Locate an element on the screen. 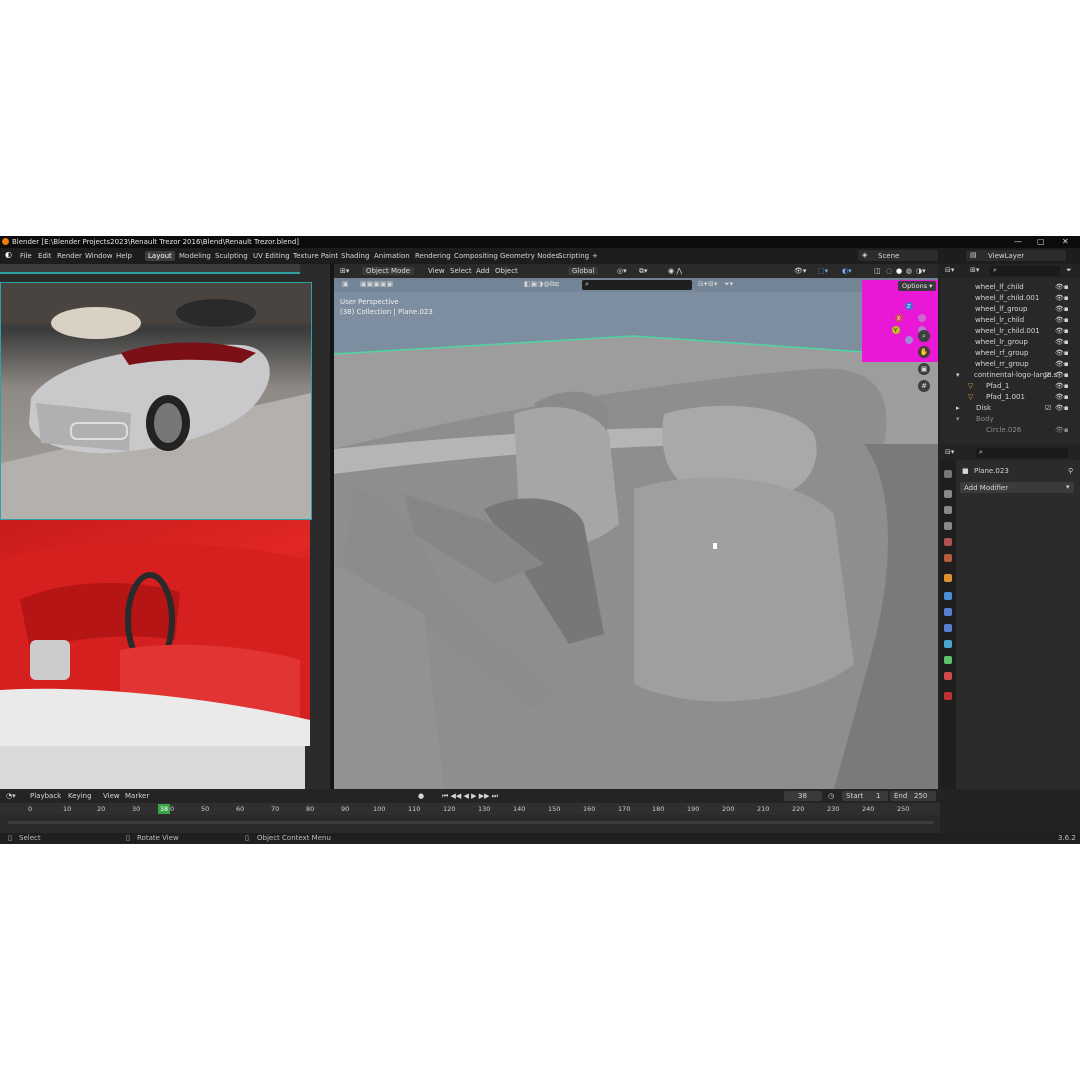 The image size is (1080, 1080). maximize-button: ▢ is located at coordinates (1041, 241).